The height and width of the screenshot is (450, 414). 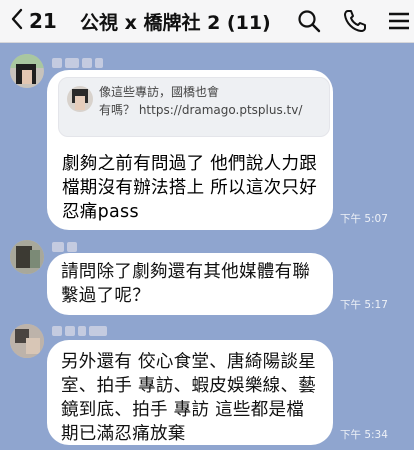 I want to click on timestamp: 下午 5:34, so click(x=364, y=435).